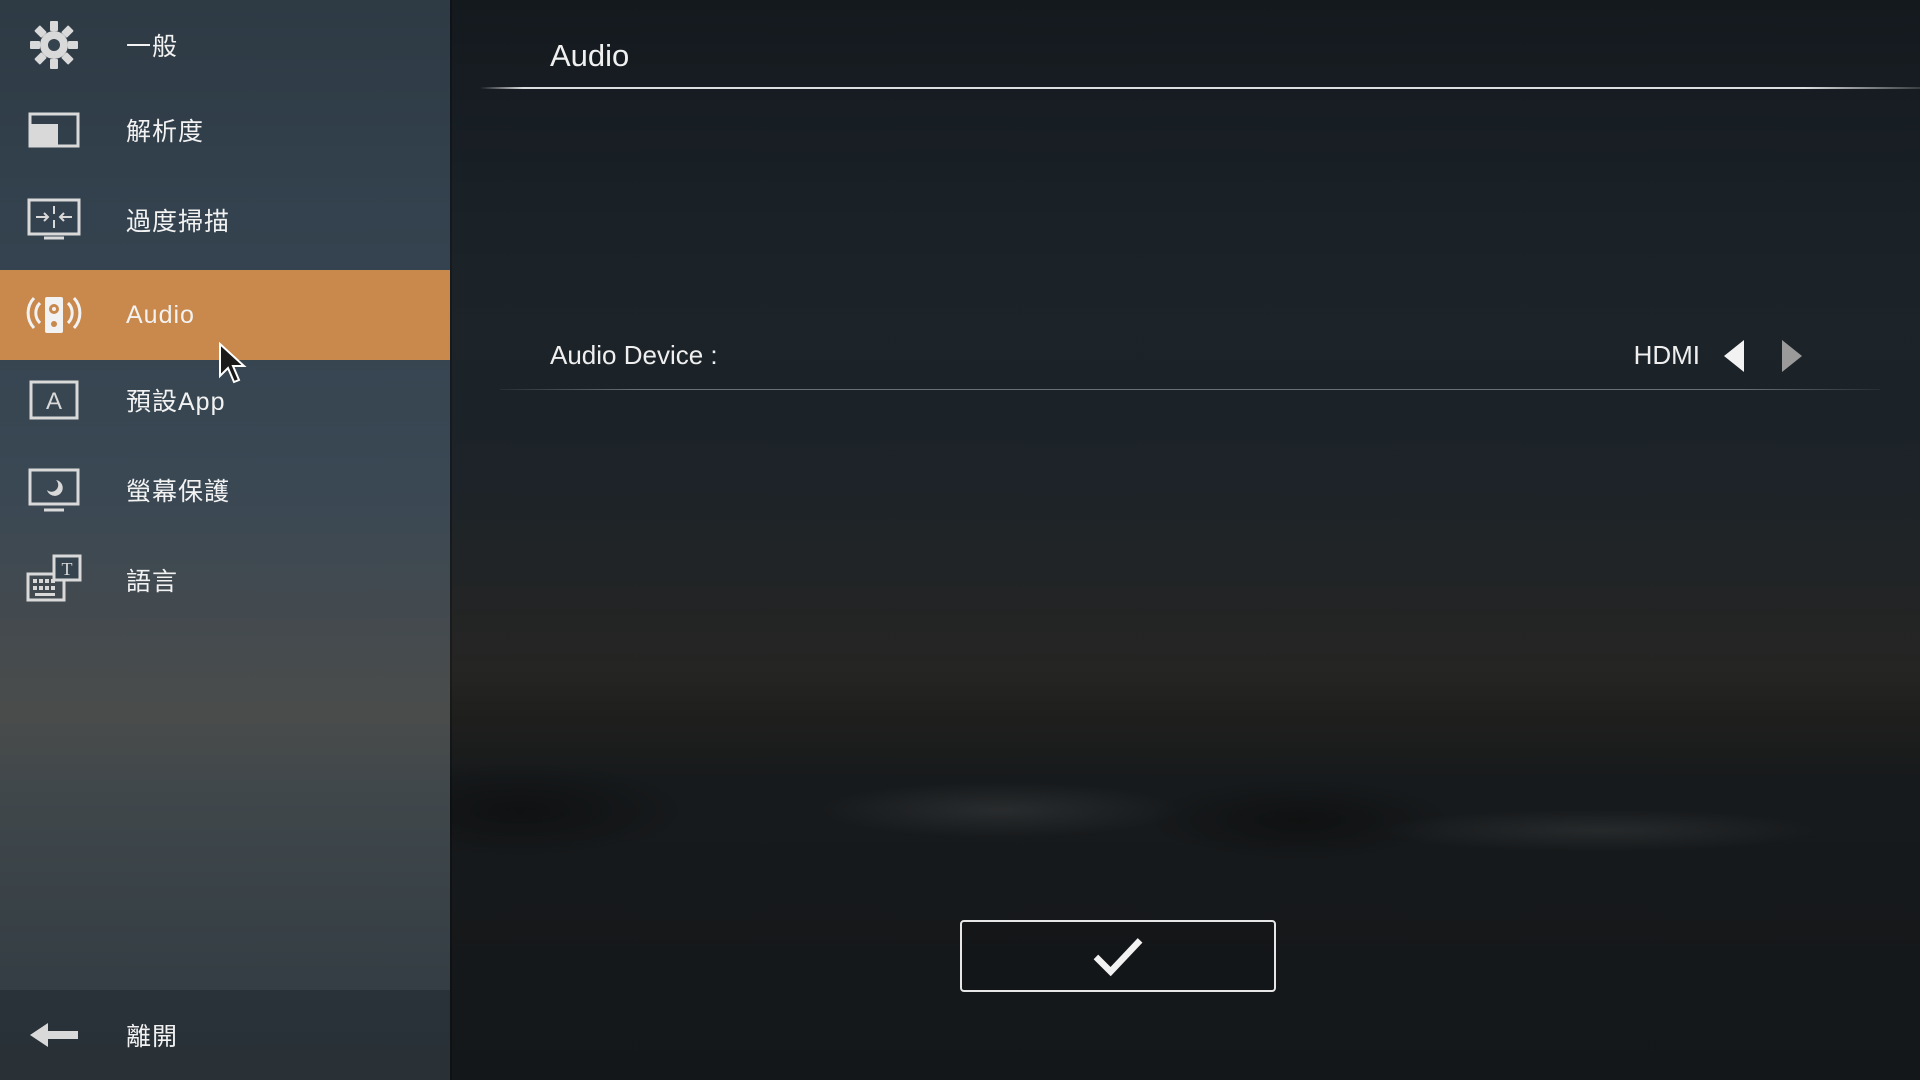 The image size is (1920, 1080). What do you see at coordinates (178, 222) in the screenshot?
I see `sidebar-item-label: 過度掃描` at bounding box center [178, 222].